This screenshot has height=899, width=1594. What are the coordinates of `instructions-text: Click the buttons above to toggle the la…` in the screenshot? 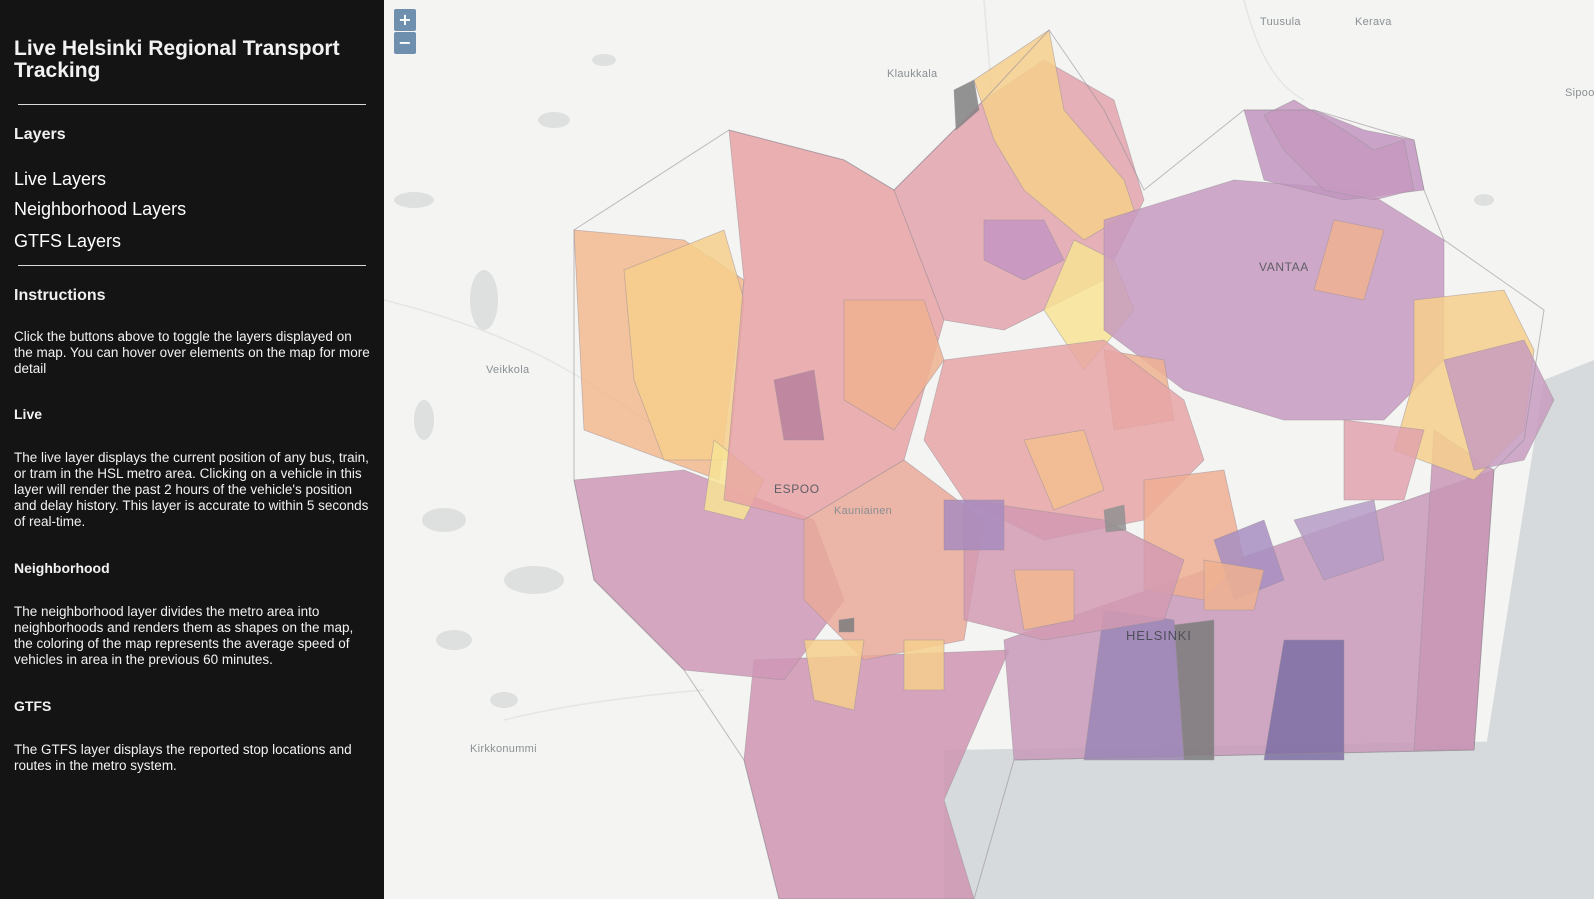 It's located at (192, 352).